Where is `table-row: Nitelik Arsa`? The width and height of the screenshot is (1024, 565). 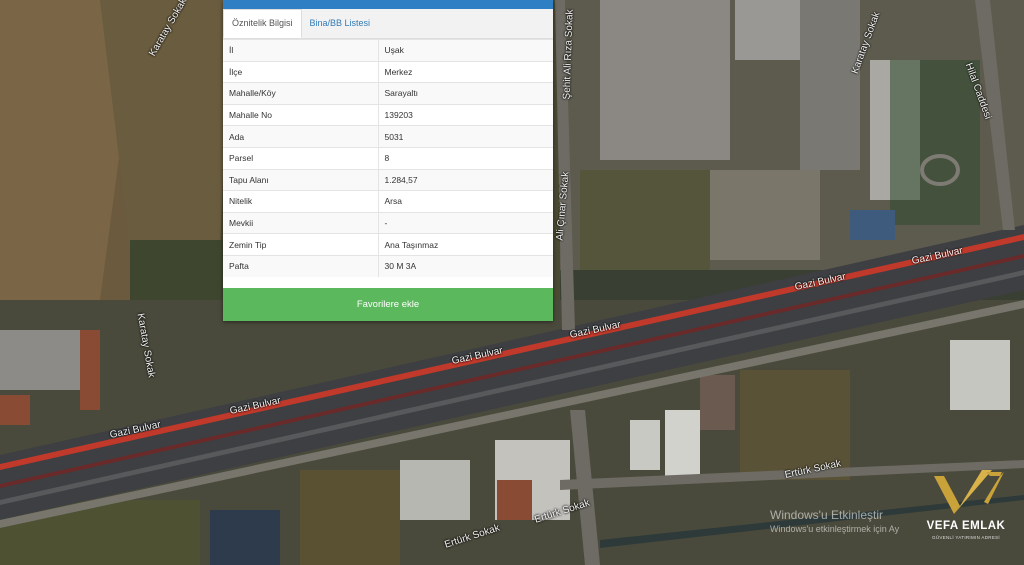 table-row: Nitelik Arsa is located at coordinates (388, 201).